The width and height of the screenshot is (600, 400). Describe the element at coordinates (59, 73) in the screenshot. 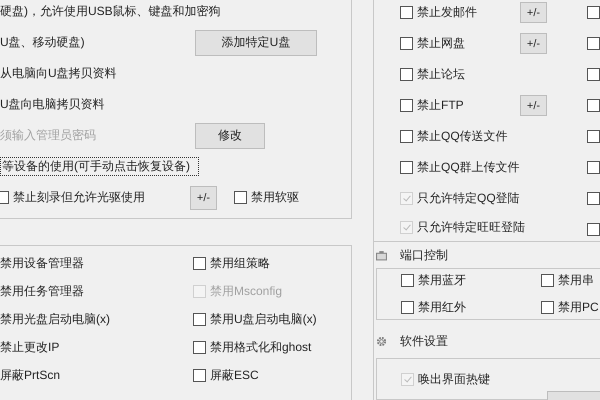

I see `option-label: 从电脑向U盘拷贝资料` at that location.